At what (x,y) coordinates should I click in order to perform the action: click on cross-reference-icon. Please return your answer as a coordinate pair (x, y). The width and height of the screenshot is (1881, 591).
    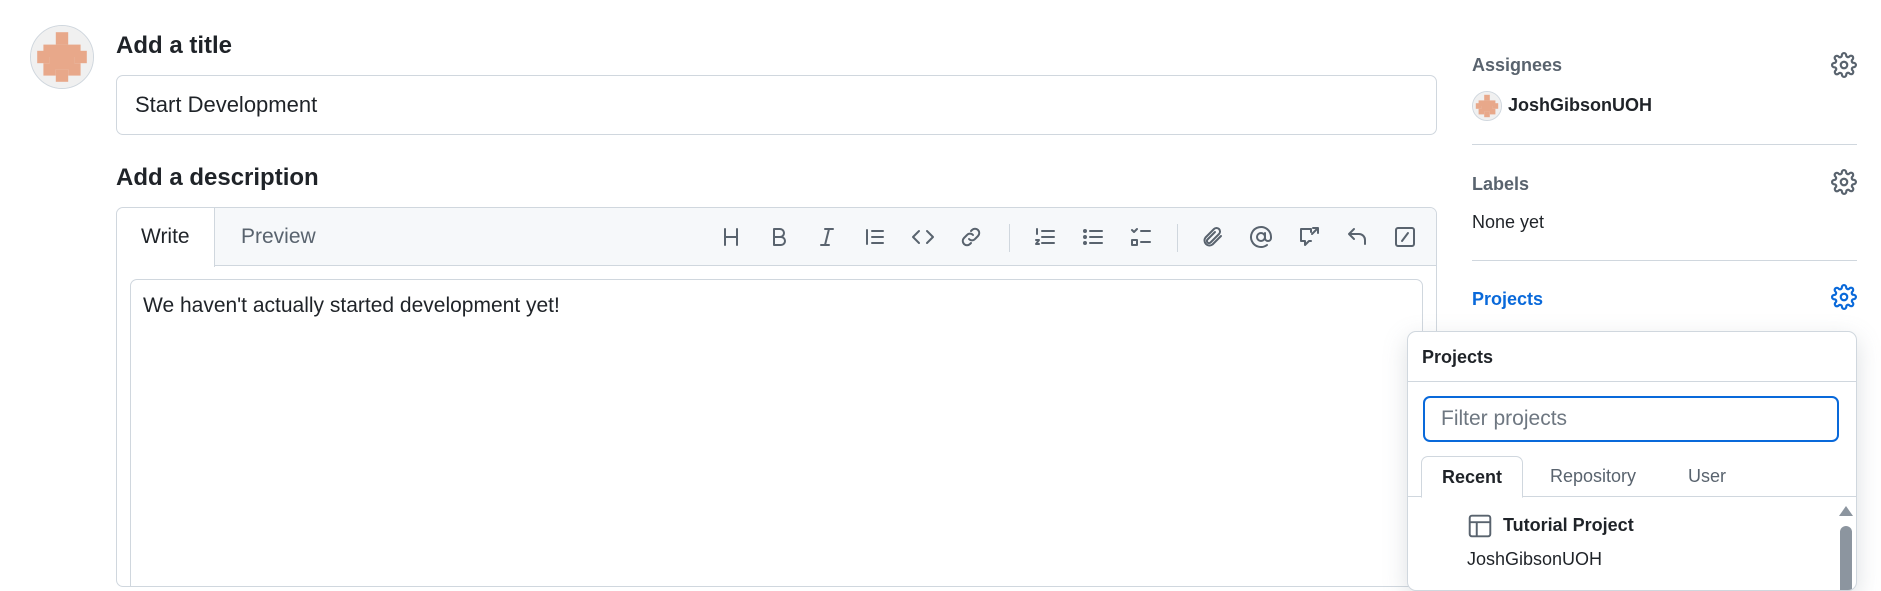
    Looking at the image, I should click on (1309, 237).